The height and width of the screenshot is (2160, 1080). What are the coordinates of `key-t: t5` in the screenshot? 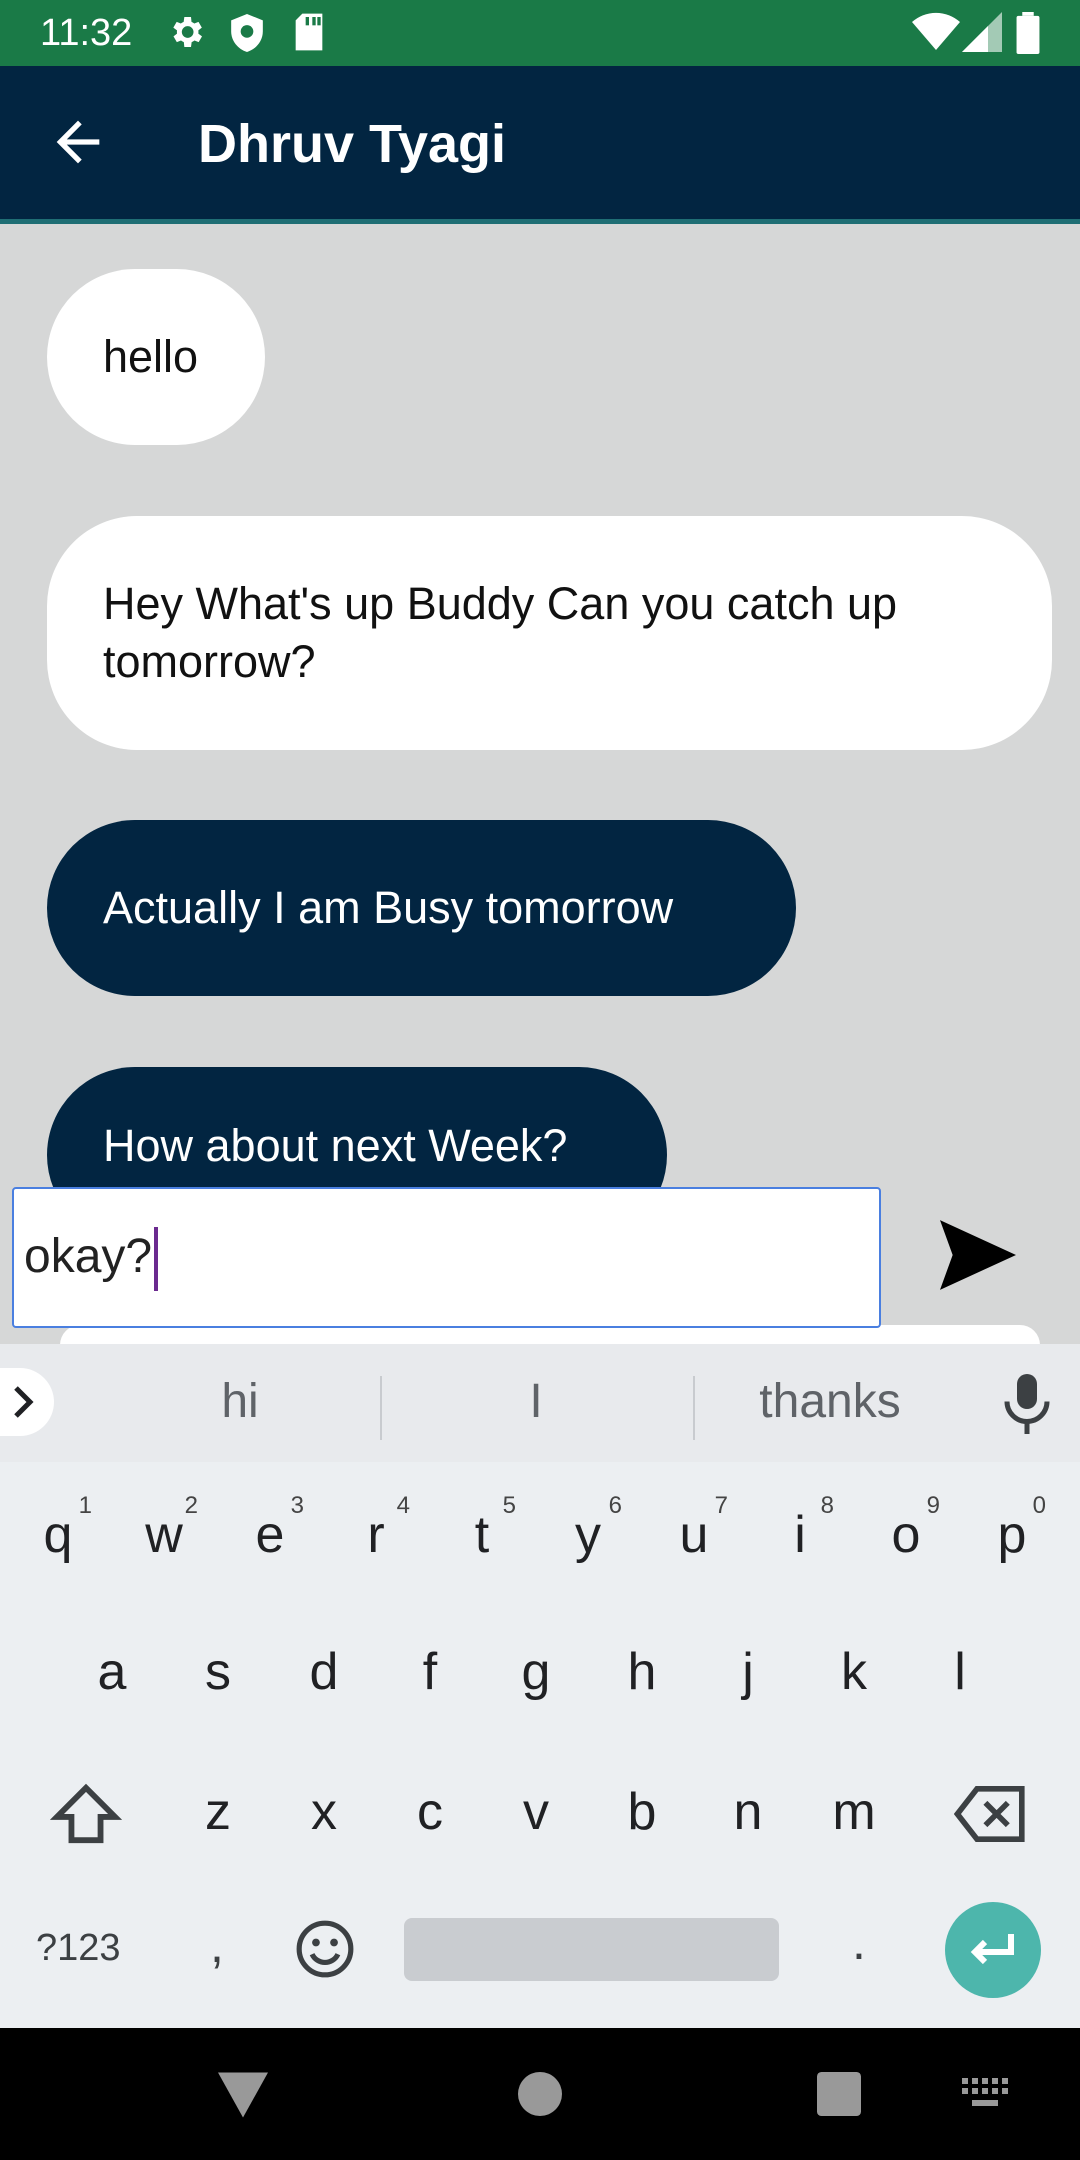 It's located at (482, 1535).